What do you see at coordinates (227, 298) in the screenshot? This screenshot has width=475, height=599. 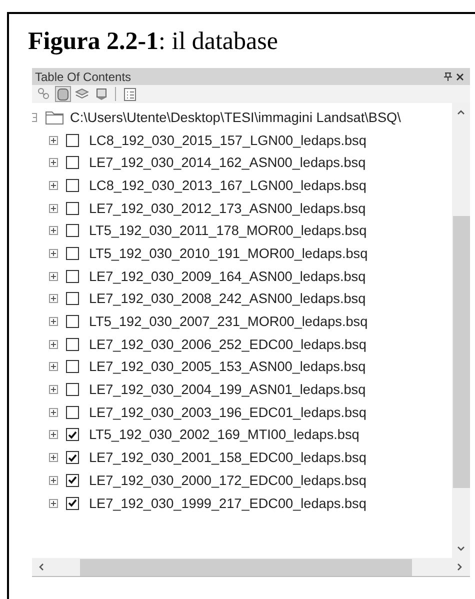 I see `layer-name: LE7_192_030_2008_242_ASN00_ledaps.bsq` at bounding box center [227, 298].